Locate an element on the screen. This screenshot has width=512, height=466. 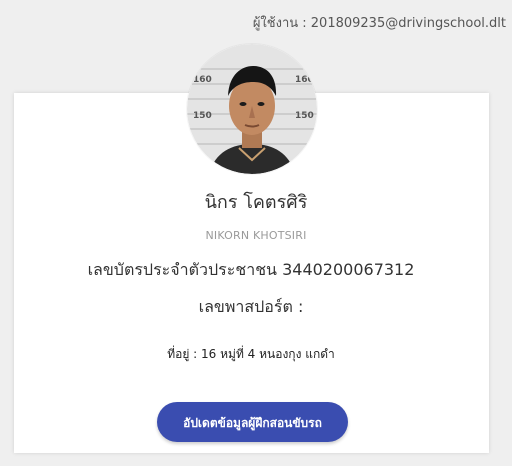
id-card-number: เลขบัตรประจำตัวประชาชน 3440200067312 is located at coordinates (251, 269).